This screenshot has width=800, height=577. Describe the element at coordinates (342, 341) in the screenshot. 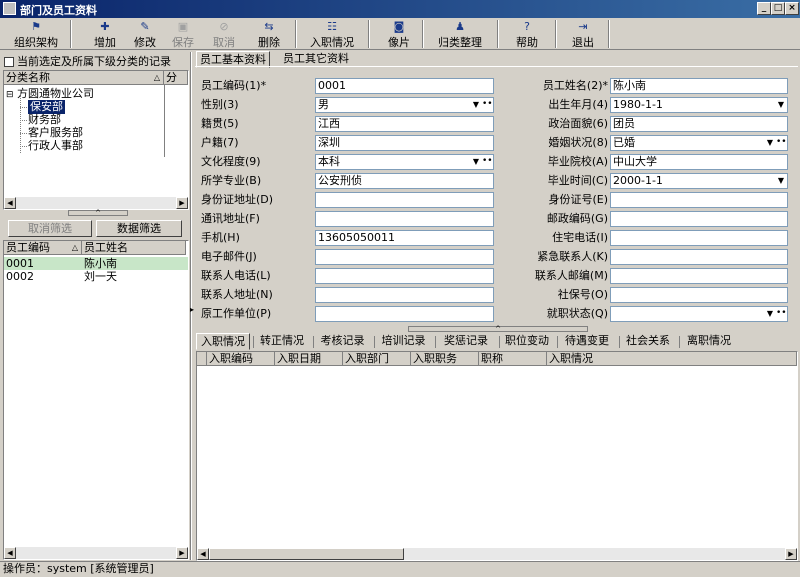

I see `tab-bottom-2: 考核记录` at that location.